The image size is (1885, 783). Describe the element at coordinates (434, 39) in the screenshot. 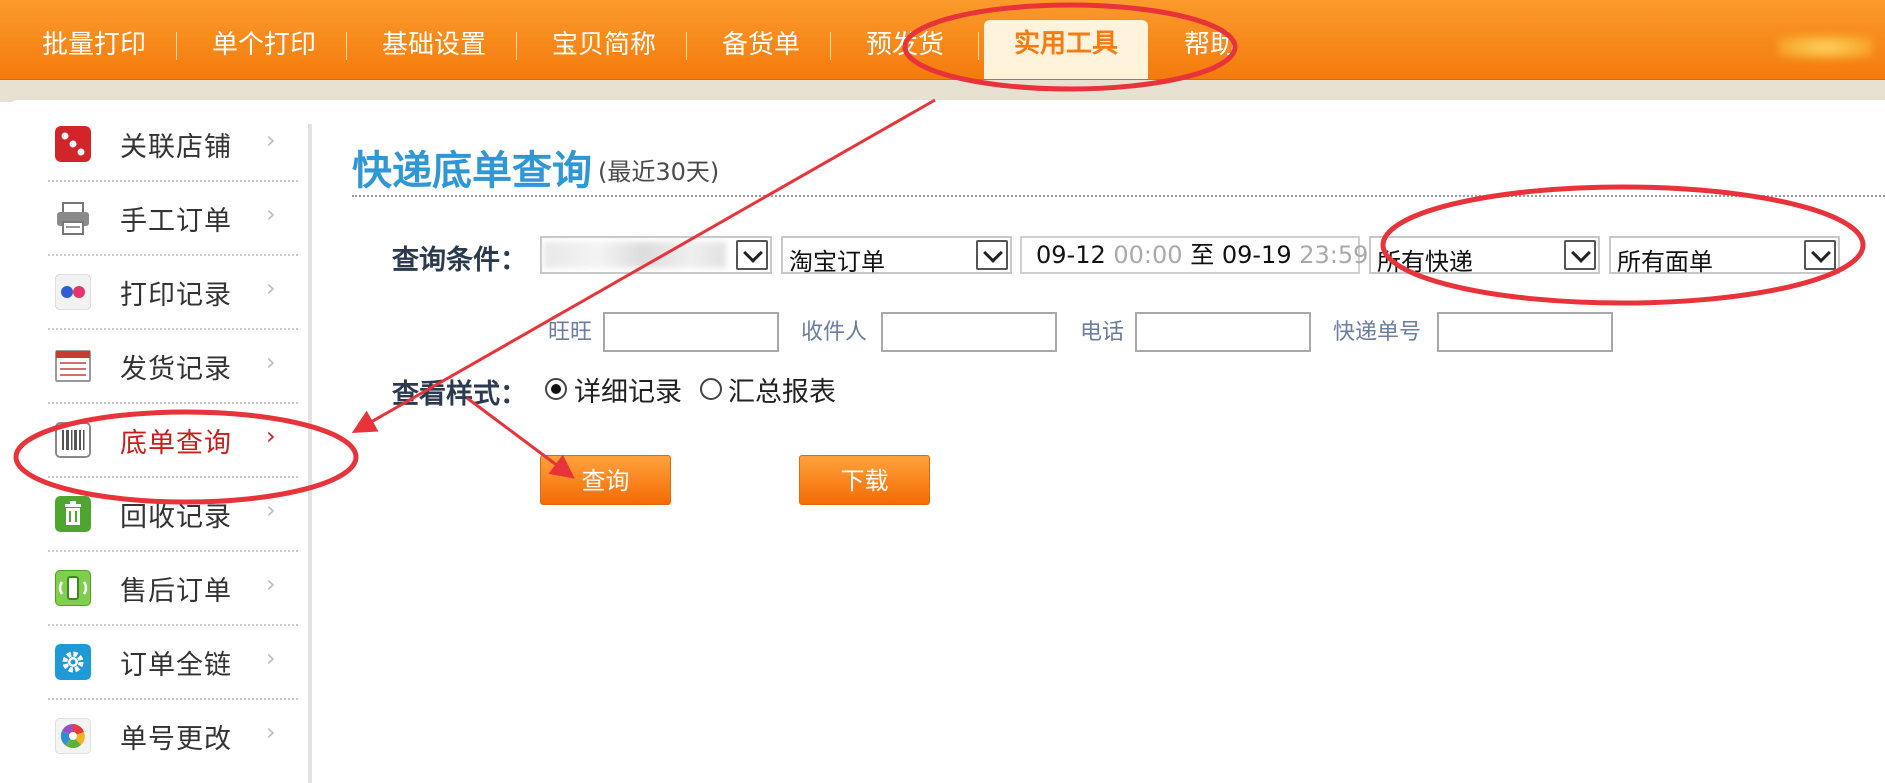

I see `nav-basic-settings: 基础设置` at that location.